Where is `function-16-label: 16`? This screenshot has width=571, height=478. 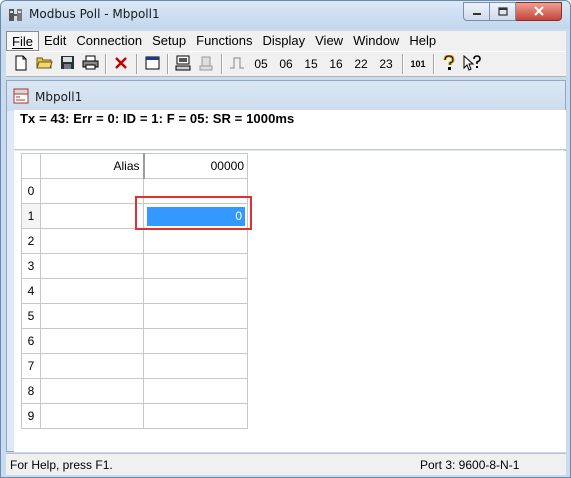 function-16-label: 16 is located at coordinates (336, 64).